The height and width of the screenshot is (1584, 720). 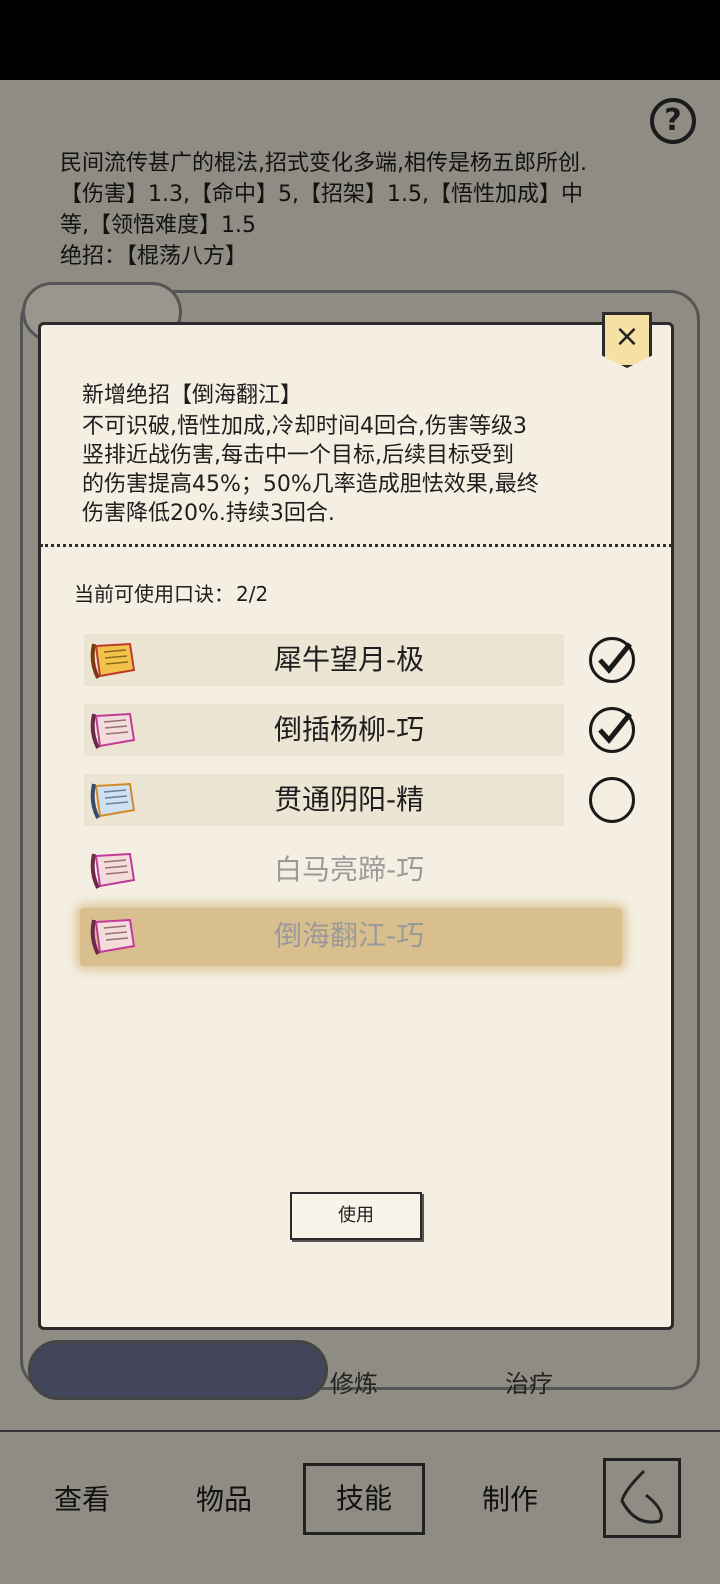 I want to click on new-skill-title: 新增绝招【倒海翻江】, so click(x=192, y=395).